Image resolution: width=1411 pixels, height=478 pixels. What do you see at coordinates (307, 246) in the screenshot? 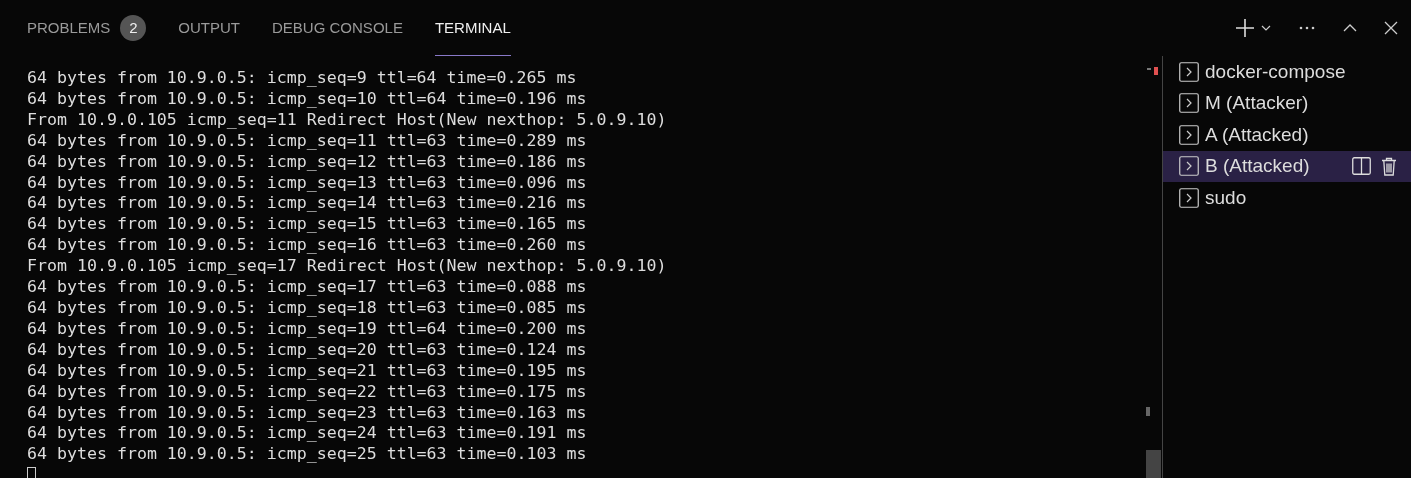
I see `terminal-line: 64 bytes from 10.9.0.5: icmp_seq=16 ttl=63 time=0.260 ms` at bounding box center [307, 246].